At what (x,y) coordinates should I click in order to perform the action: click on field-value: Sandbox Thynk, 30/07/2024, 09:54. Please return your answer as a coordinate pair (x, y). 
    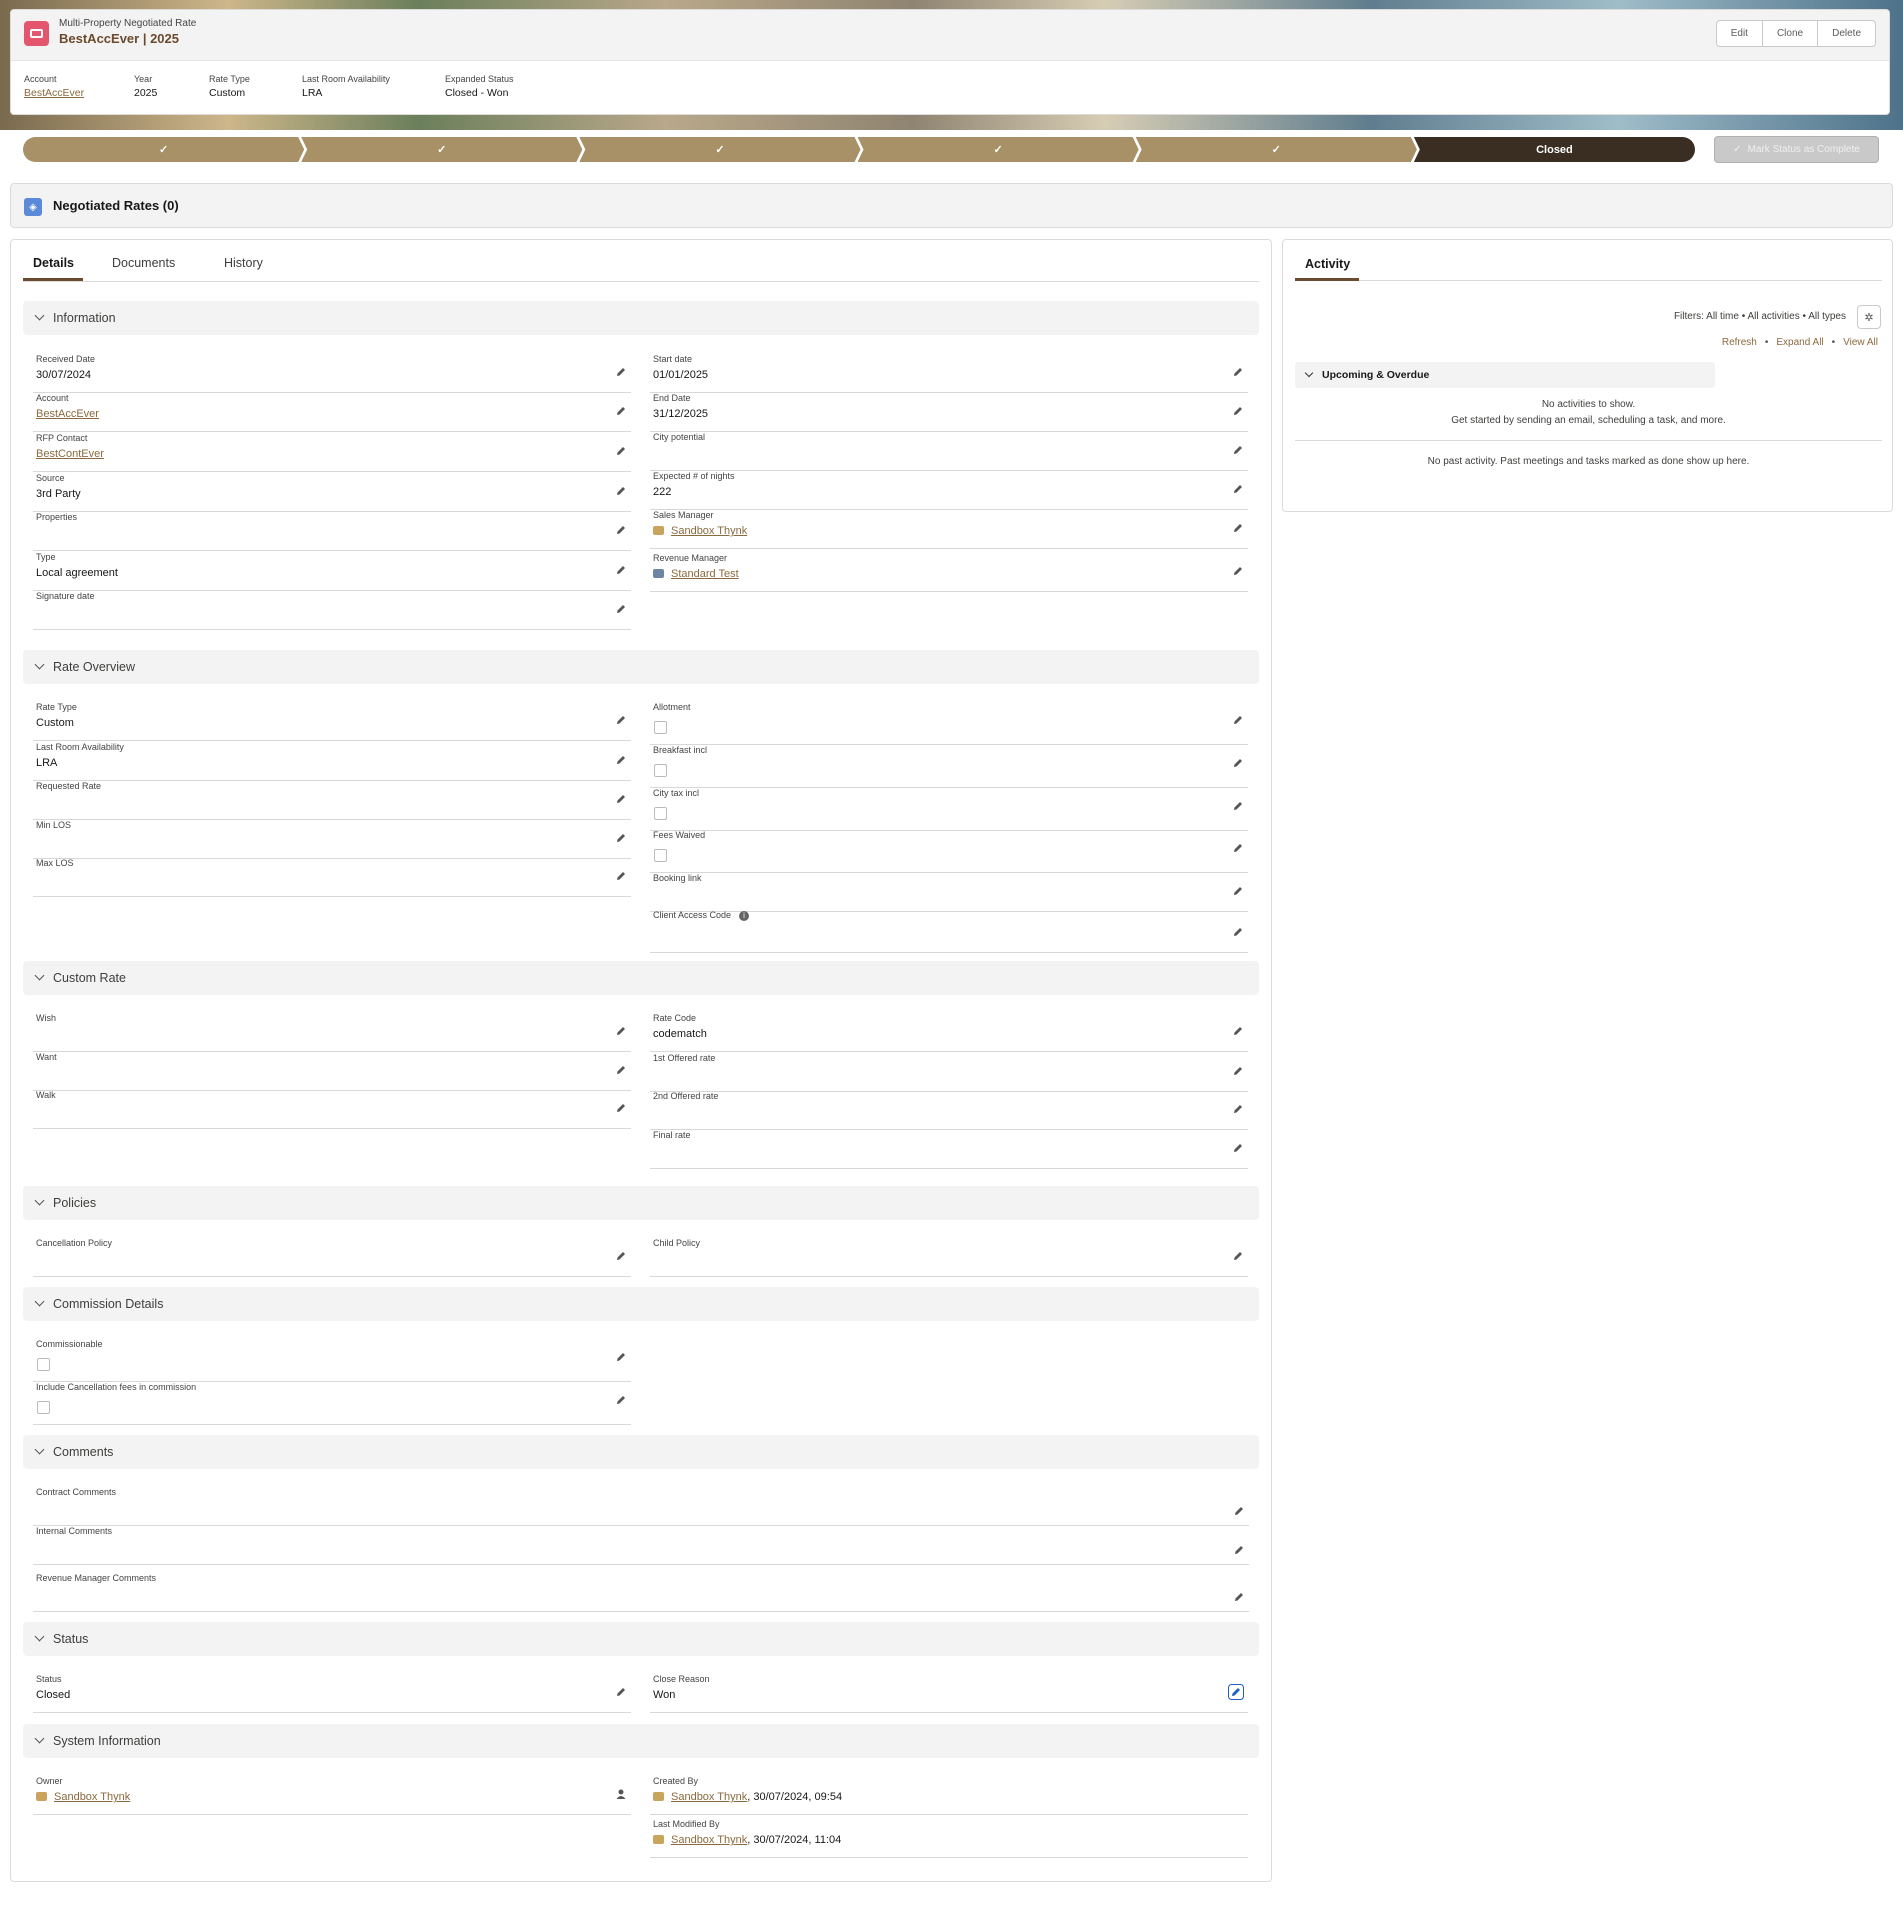
    Looking at the image, I should click on (747, 1797).